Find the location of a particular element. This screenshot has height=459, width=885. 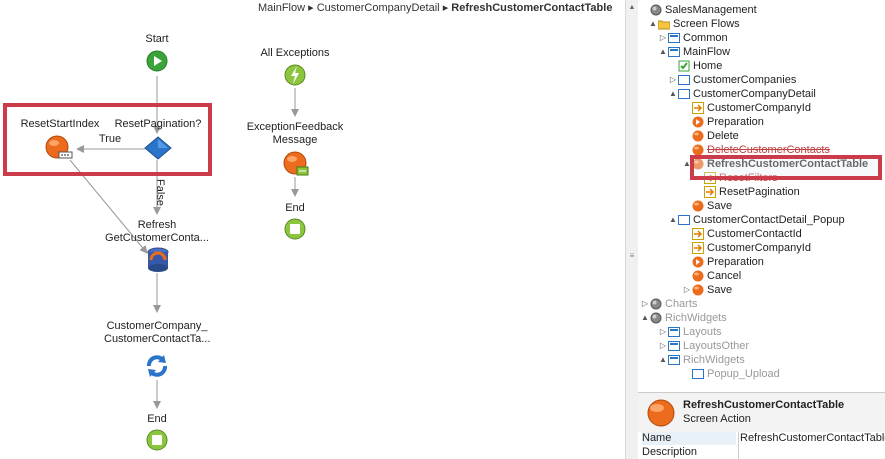

tree-item: ▲ CustomerCompanyDetail is located at coordinates (742, 94).